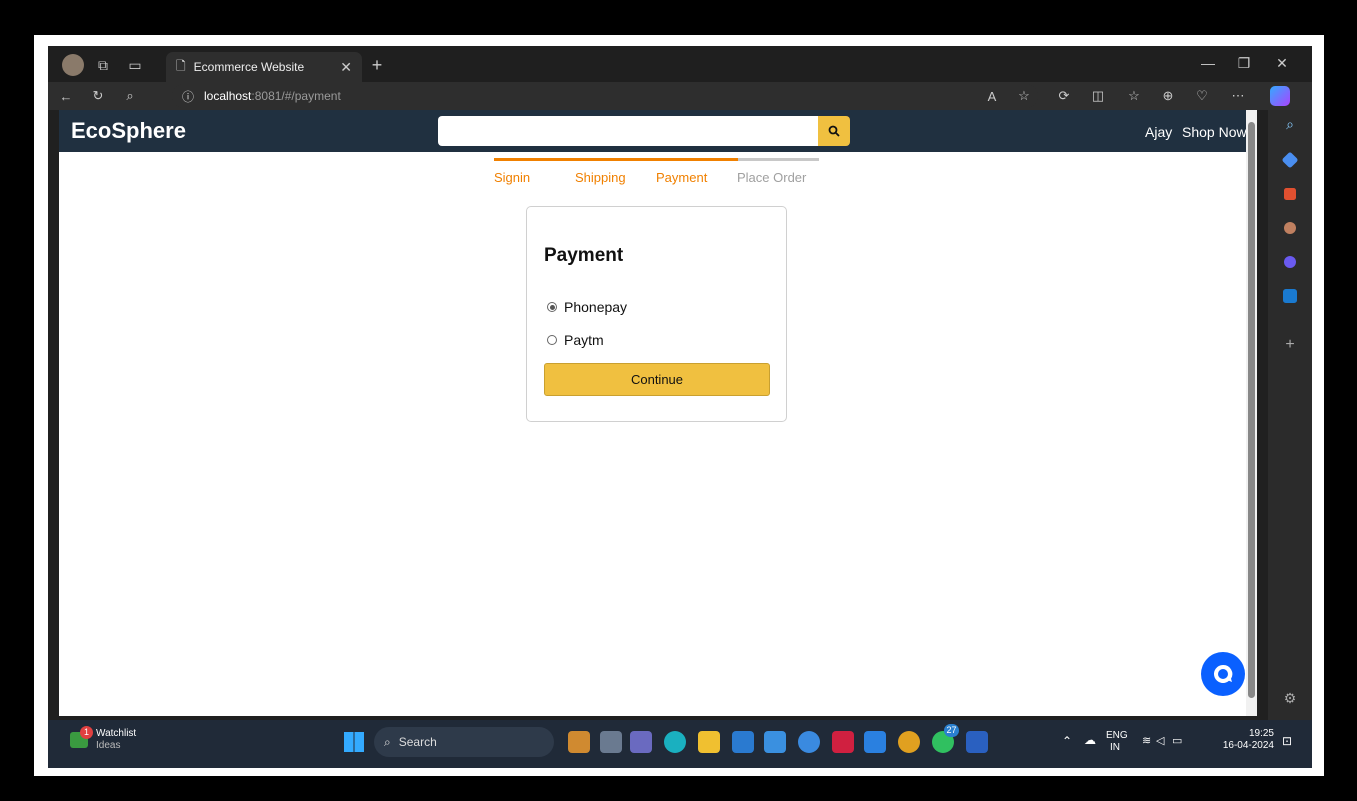  What do you see at coordinates (680, 64) in the screenshot?
I see `browser-tabbar: ⧉ ▭ 🗋 Ecommerce Website ✕ + — ❐ ✕` at bounding box center [680, 64].